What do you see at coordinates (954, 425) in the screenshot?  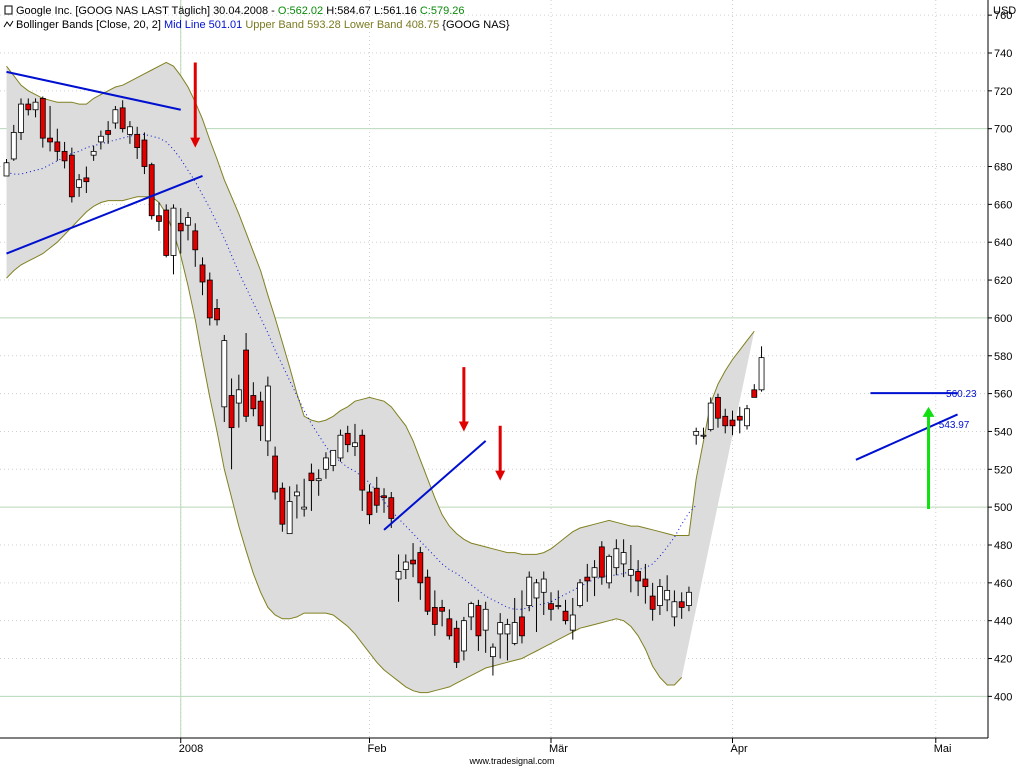 I see `price-tag-label: 543.97` at bounding box center [954, 425].